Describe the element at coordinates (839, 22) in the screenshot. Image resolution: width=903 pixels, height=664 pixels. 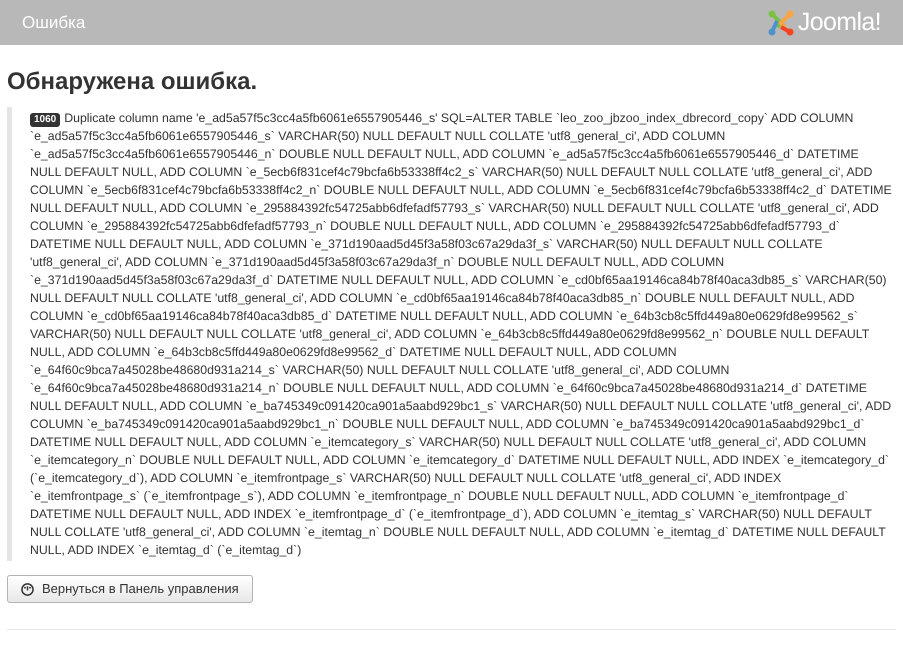
I see `logo-text: Joomla!` at that location.